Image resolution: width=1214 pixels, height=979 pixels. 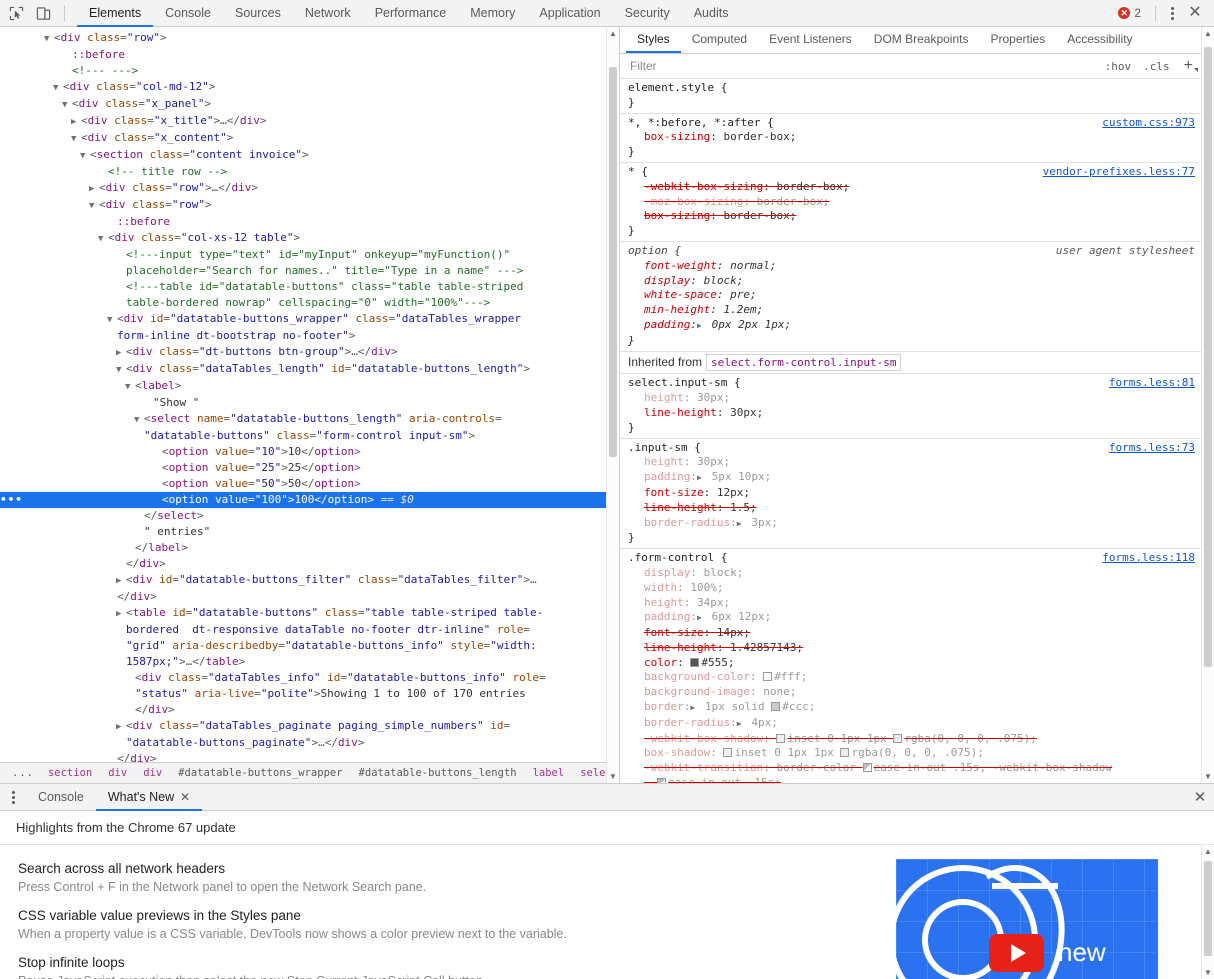 I want to click on dom-node: ▼ <div class="x_panel">, so click(x=309, y=104).